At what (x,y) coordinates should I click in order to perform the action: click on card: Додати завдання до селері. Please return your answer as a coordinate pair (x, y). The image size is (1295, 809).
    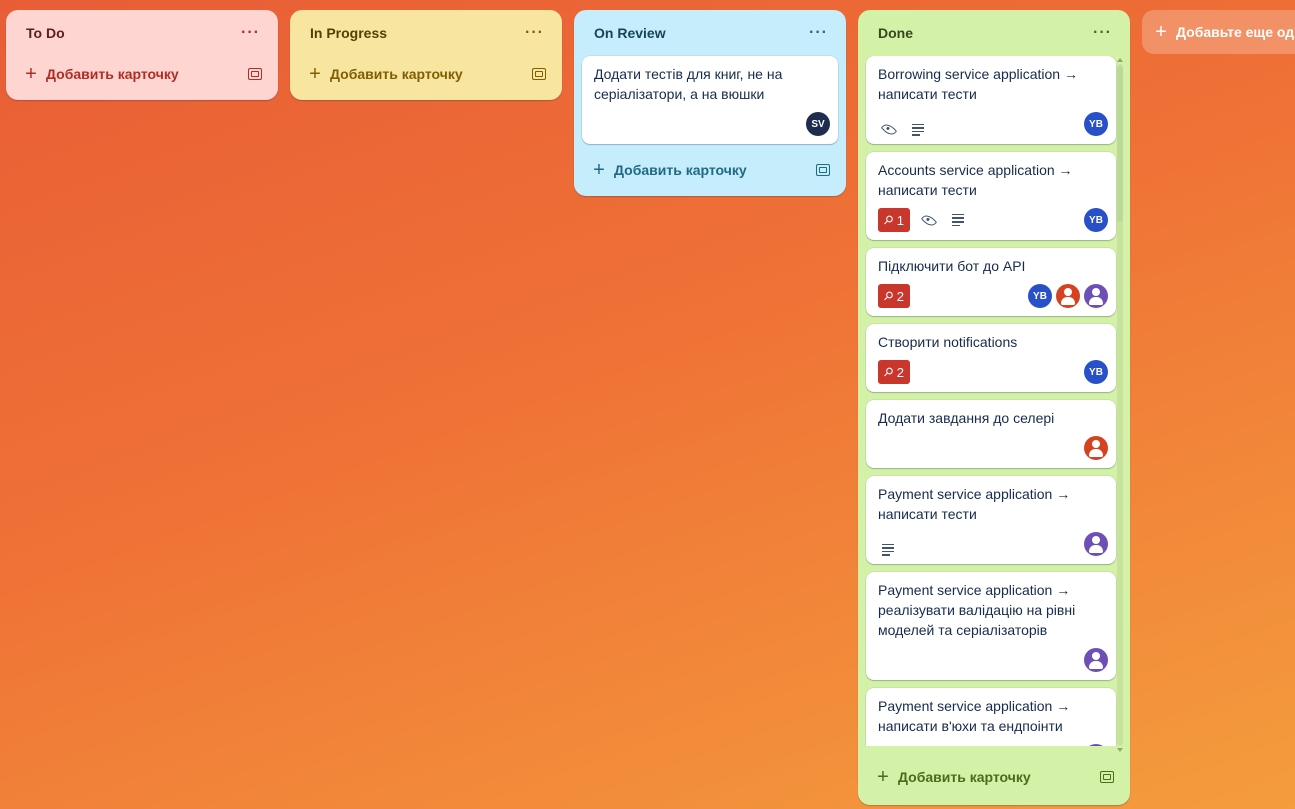
    Looking at the image, I should click on (991, 434).